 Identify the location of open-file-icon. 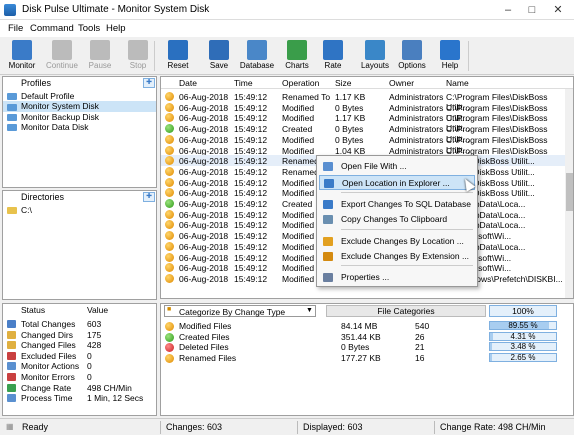
(328, 166).